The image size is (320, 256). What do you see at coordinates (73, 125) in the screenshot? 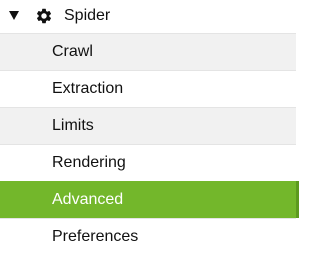
I see `tree-item-label: Limits` at bounding box center [73, 125].